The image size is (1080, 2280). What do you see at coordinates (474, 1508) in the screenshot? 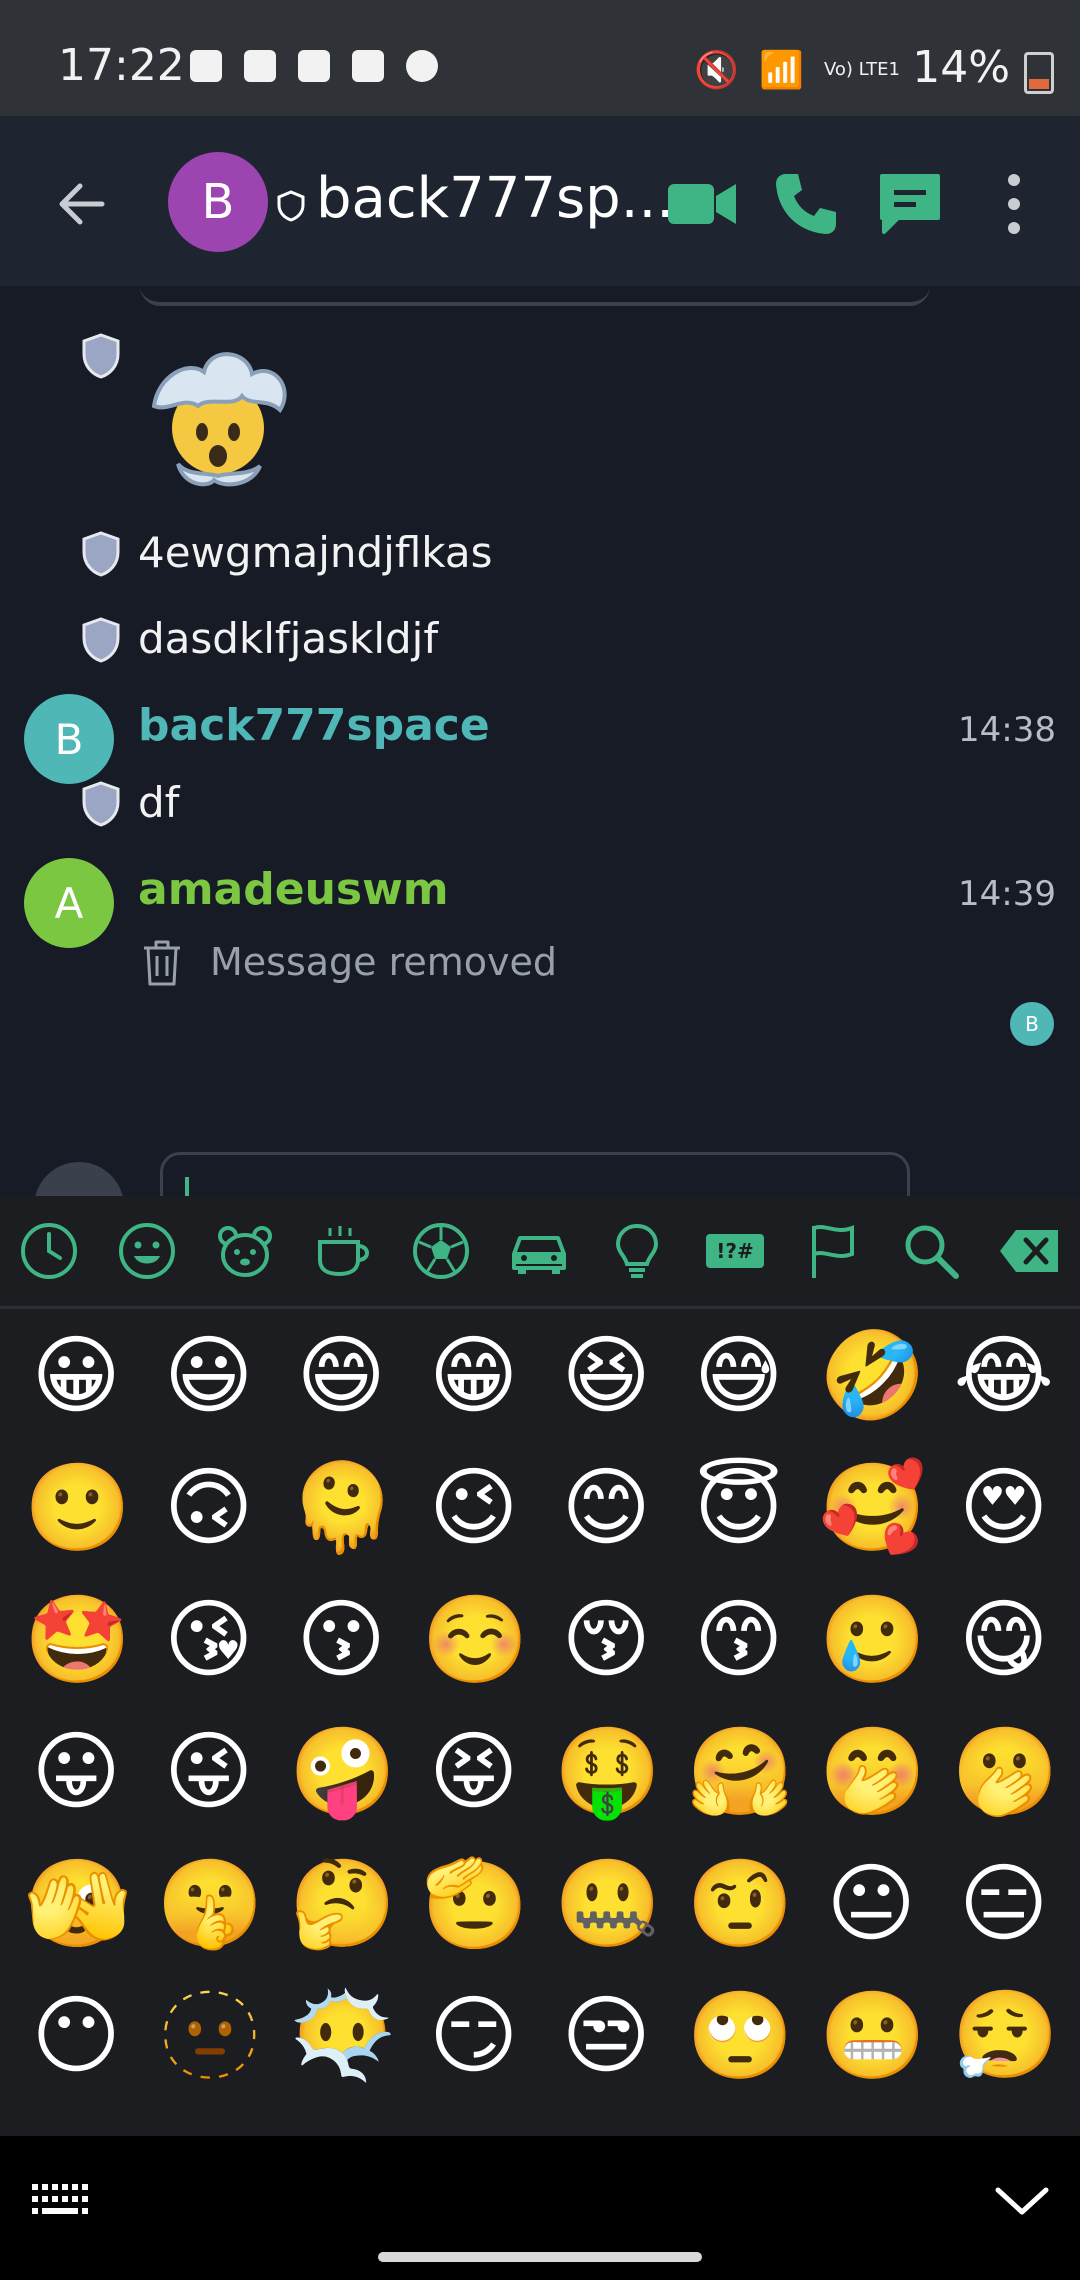
I see `emoji-key: 😉` at bounding box center [474, 1508].